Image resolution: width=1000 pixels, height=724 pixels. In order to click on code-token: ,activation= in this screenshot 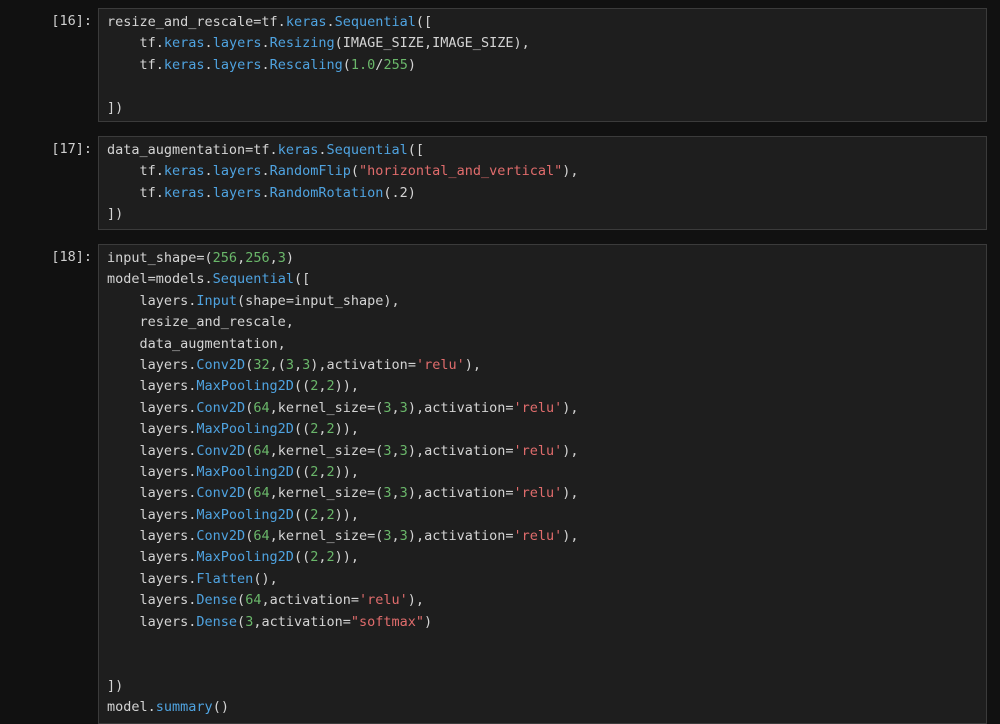, I will do `click(310, 600)`.